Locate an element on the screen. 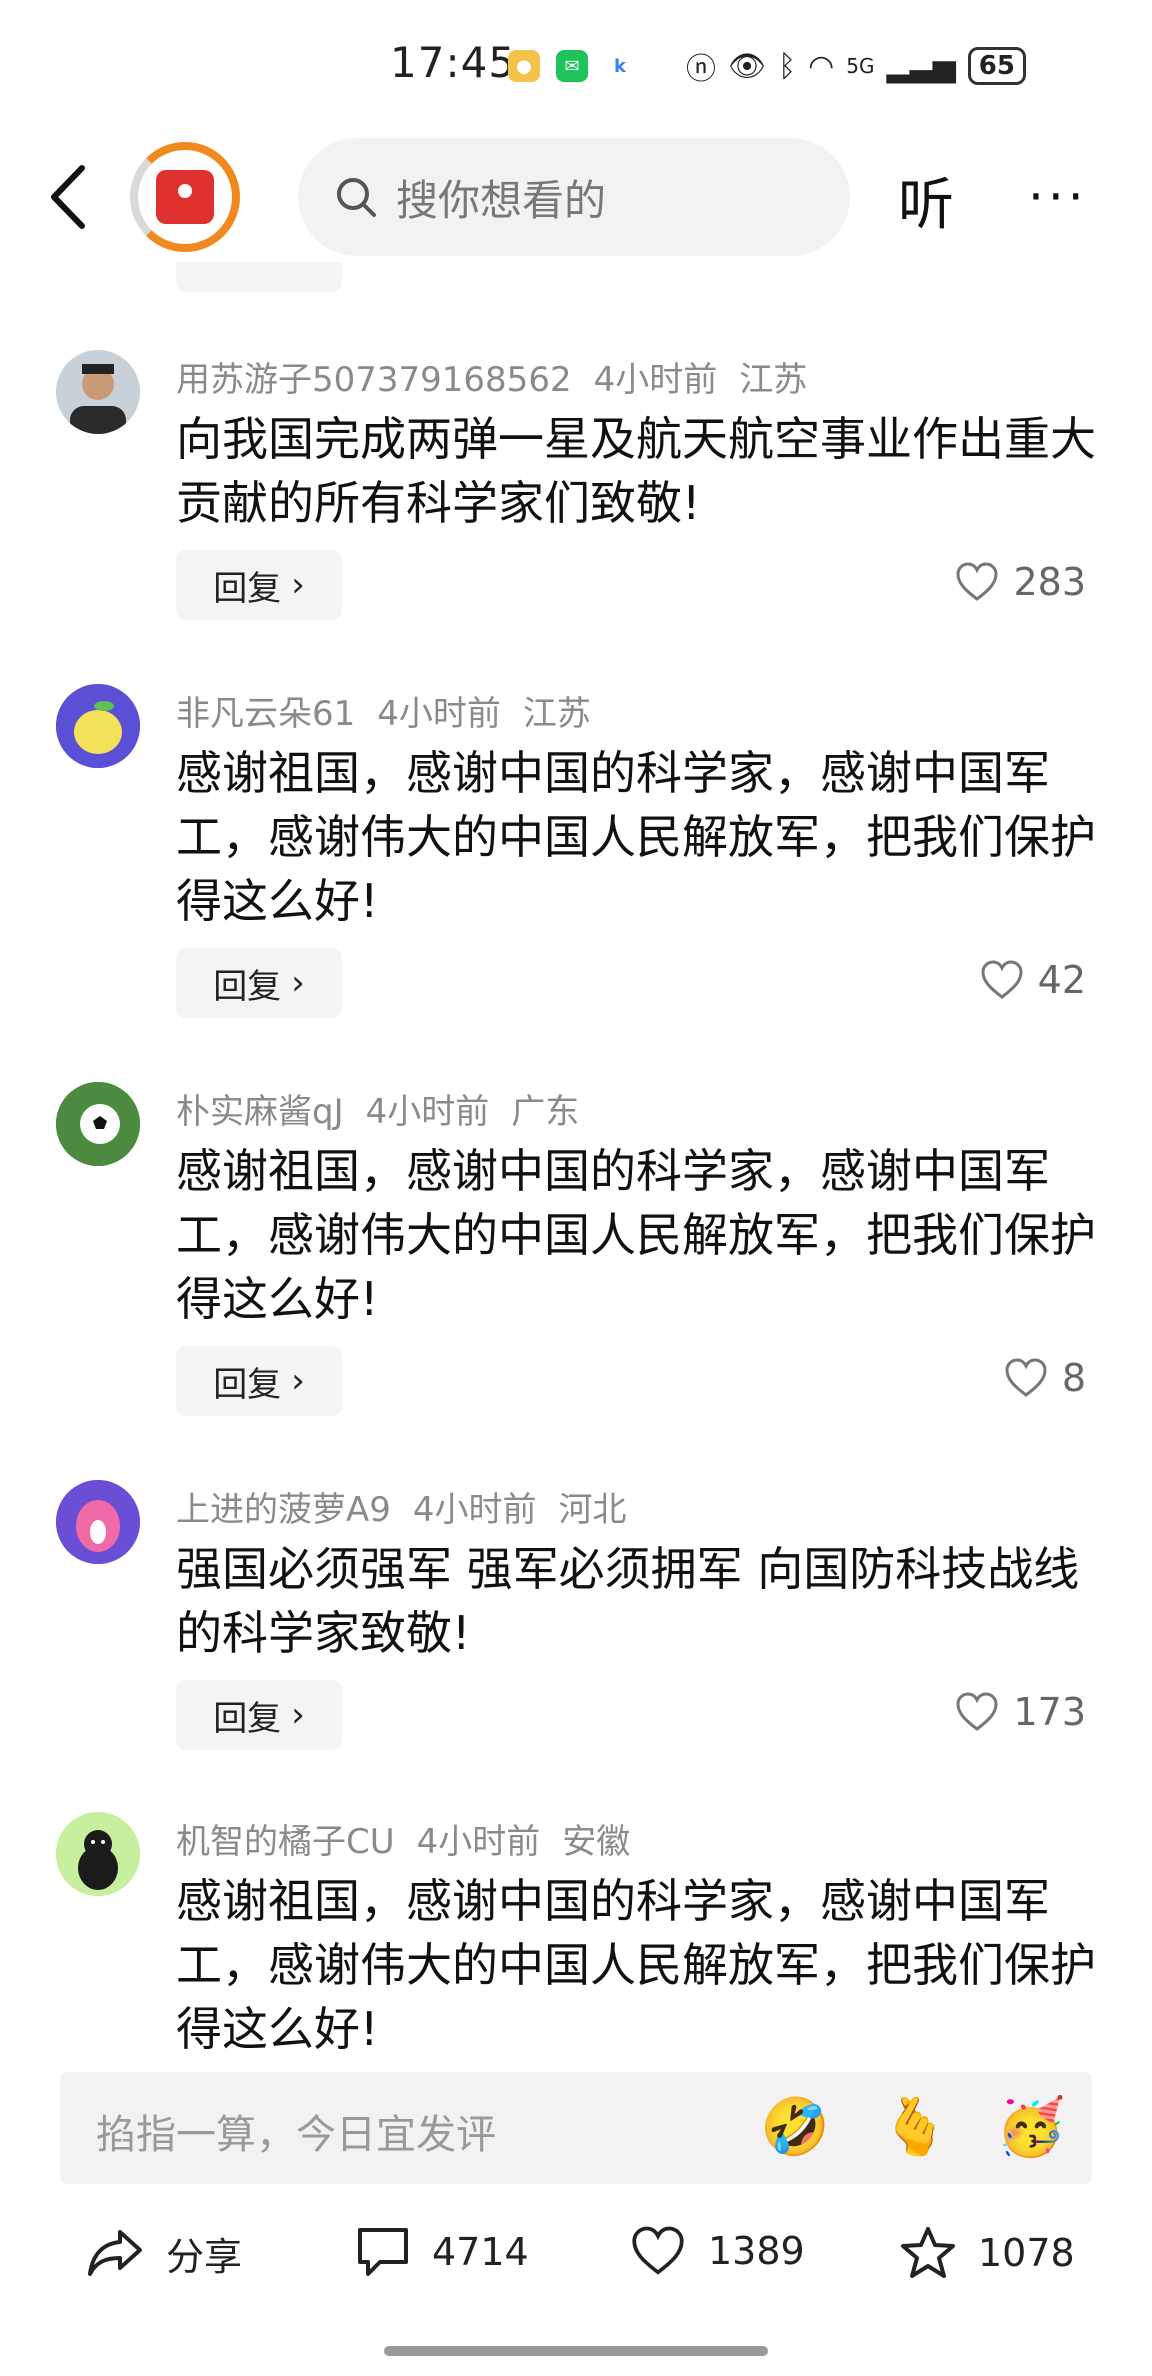  like-count: 42 is located at coordinates (1061, 980).